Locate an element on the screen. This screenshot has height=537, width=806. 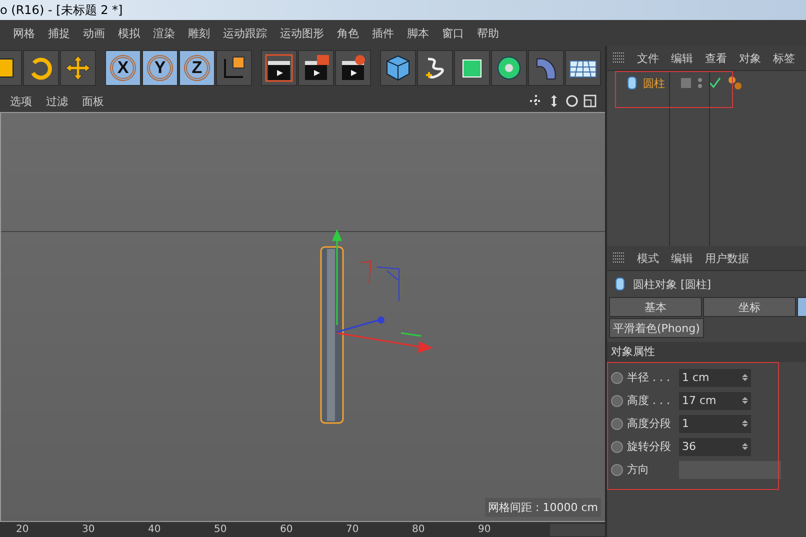
menu-item: 标签 is located at coordinates (784, 58).